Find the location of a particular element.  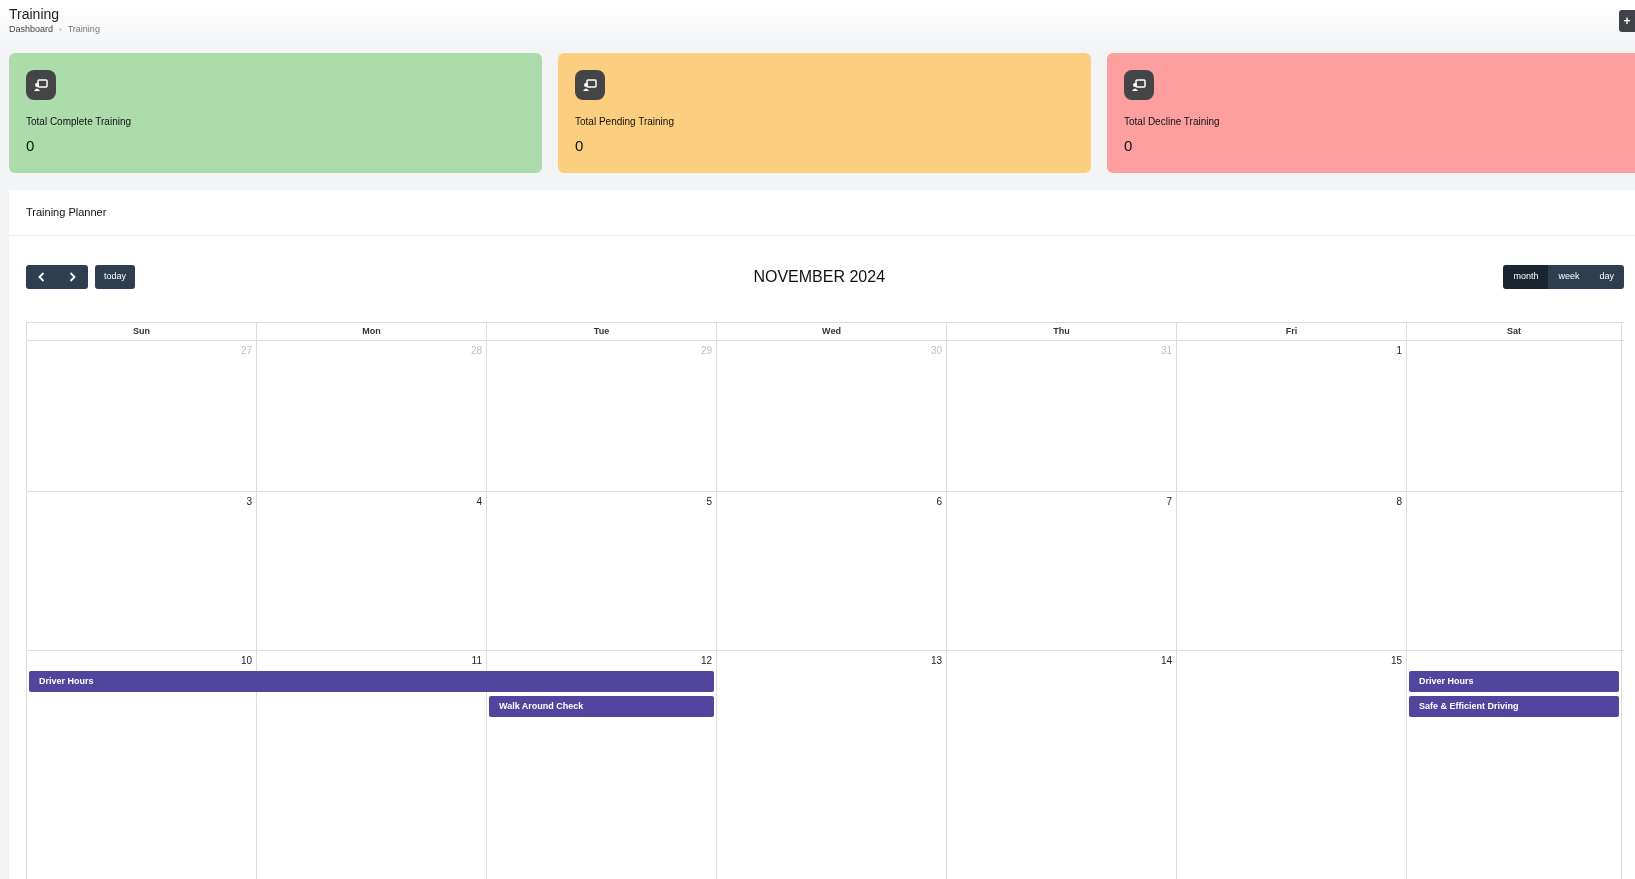

stat-label: Total Pending Training is located at coordinates (625, 122).